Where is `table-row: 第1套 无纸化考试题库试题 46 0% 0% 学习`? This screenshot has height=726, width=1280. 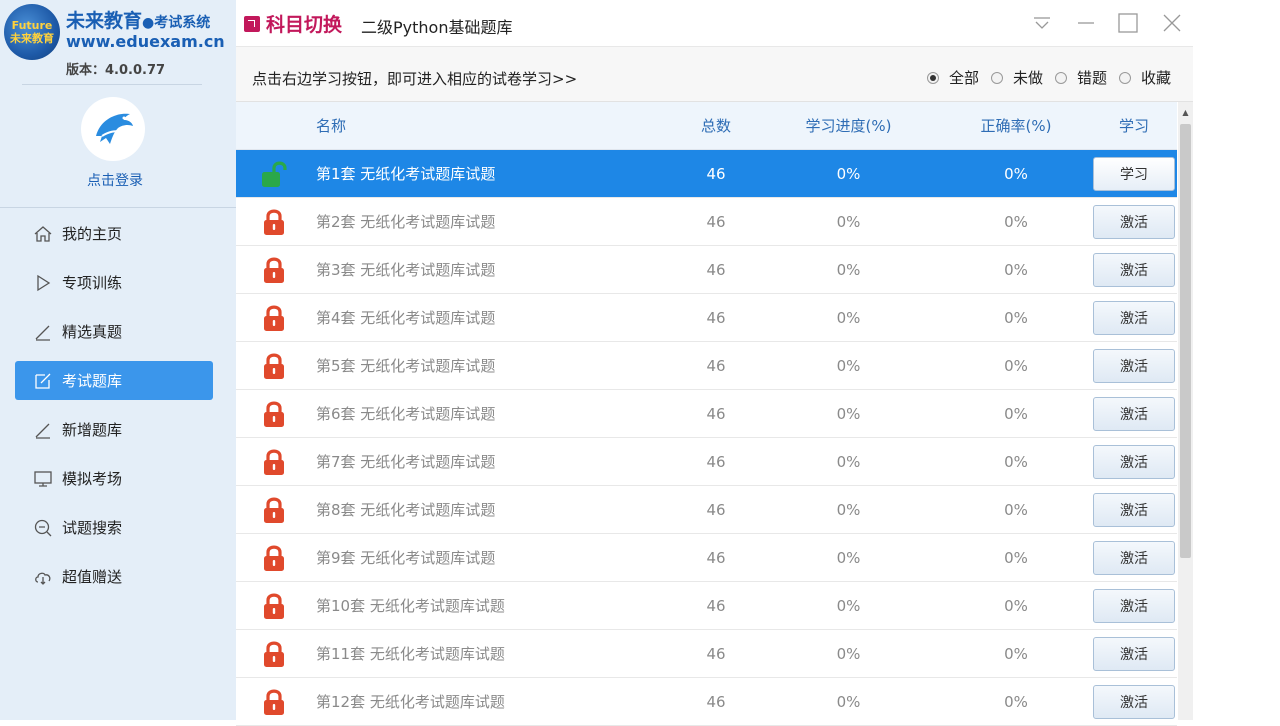 table-row: 第1套 无纸化考试题库试题 46 0% 0% 学习 is located at coordinates (706, 174).